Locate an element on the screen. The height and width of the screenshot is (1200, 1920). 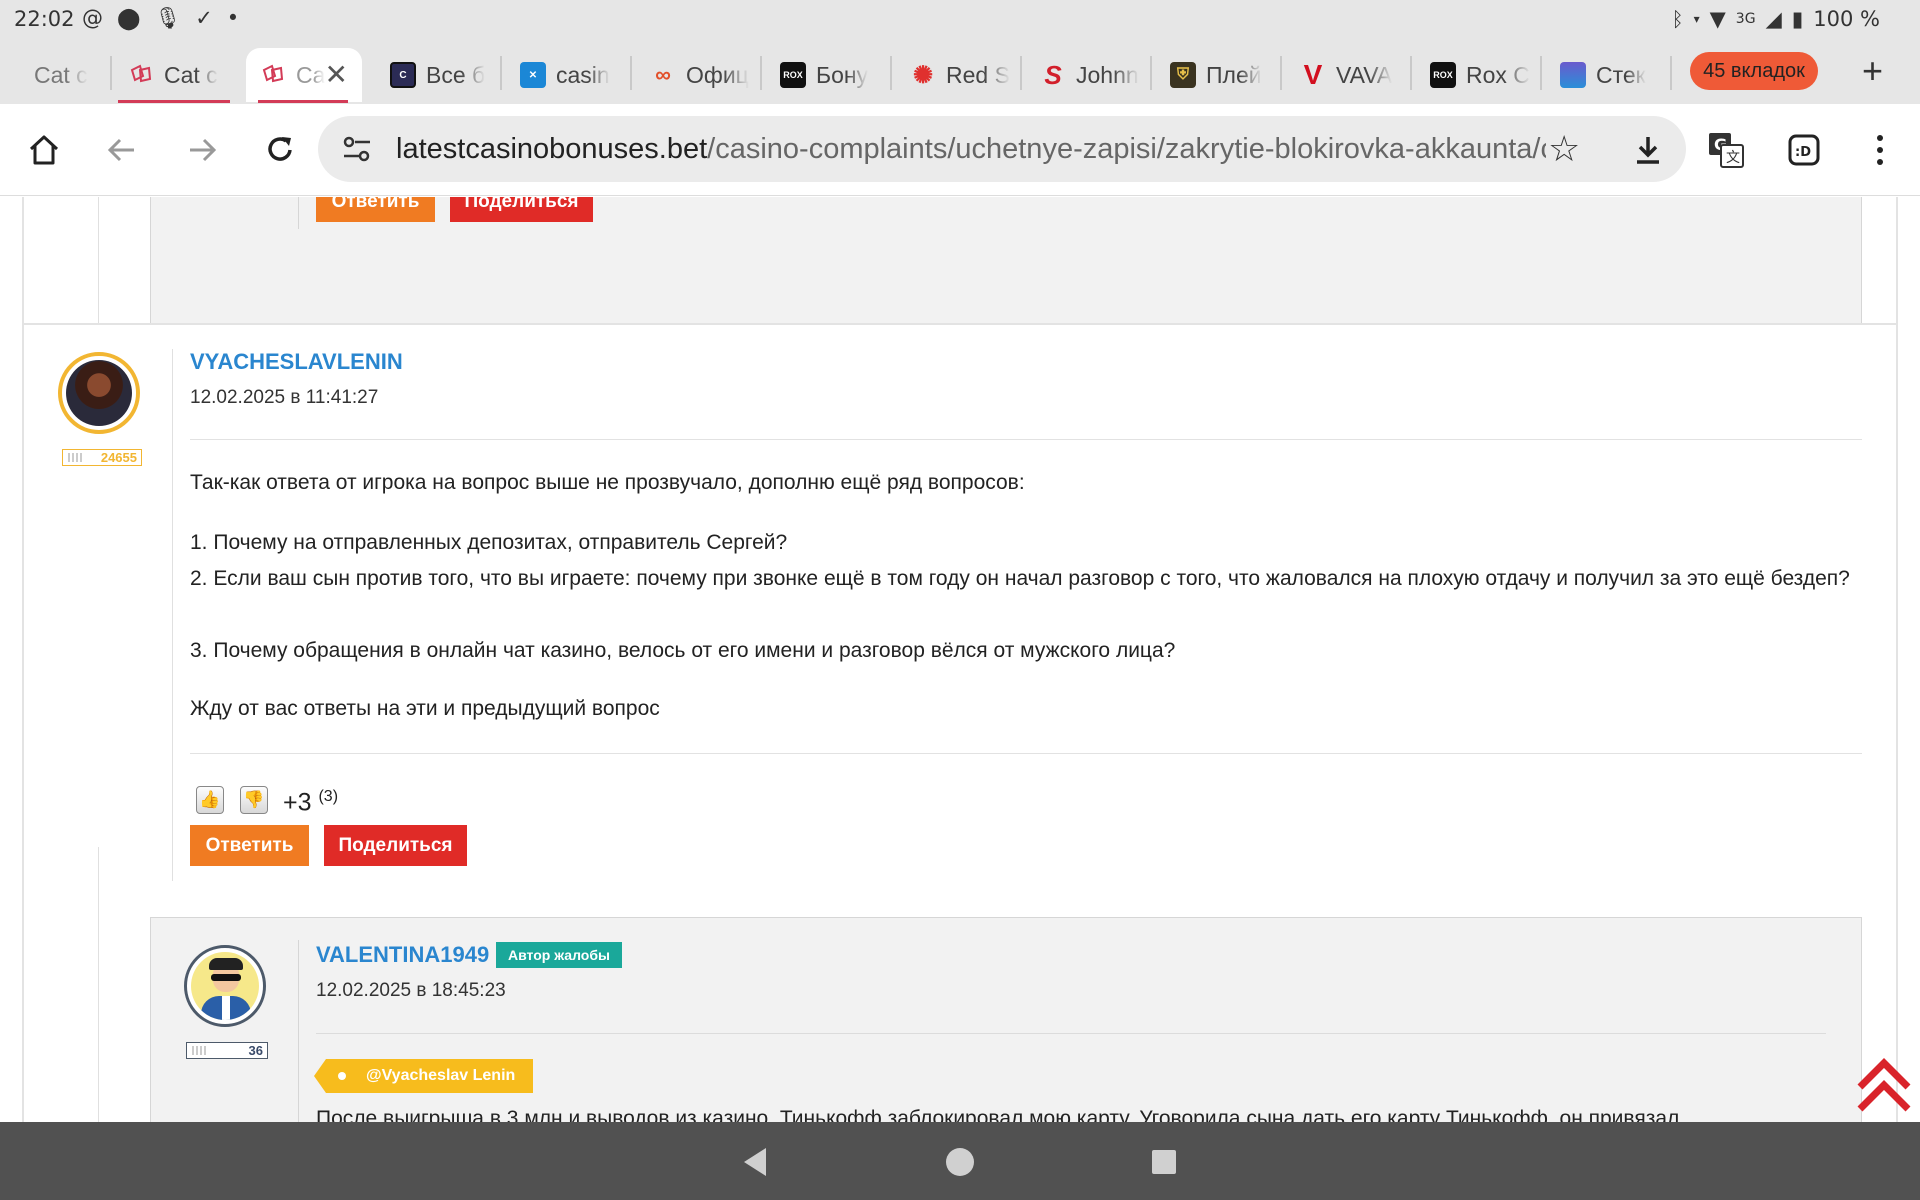
status-right: ᛒ ▾ ▼ 3G ◢ ▮ 100 % is located at coordinates (1776, 19).